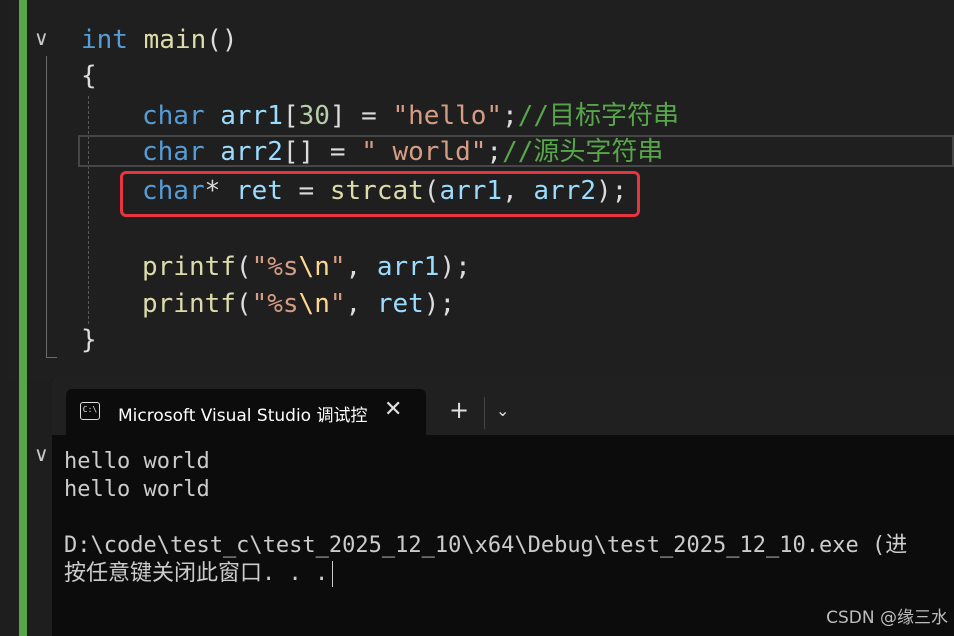  I want to click on comment: //源头字符串, so click(583, 152).